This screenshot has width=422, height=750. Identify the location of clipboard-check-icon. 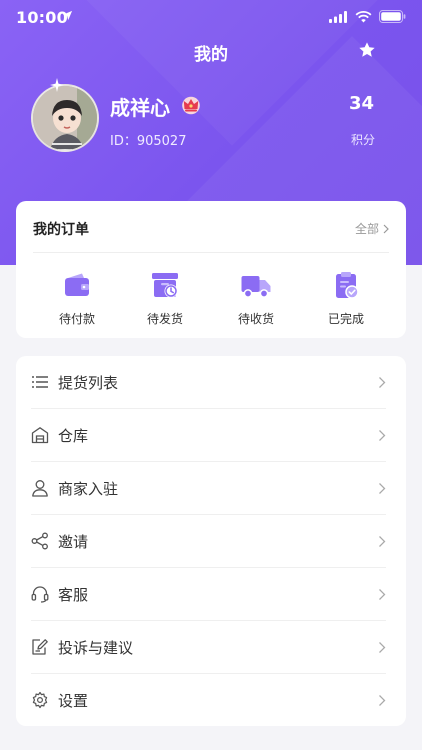
(347, 285).